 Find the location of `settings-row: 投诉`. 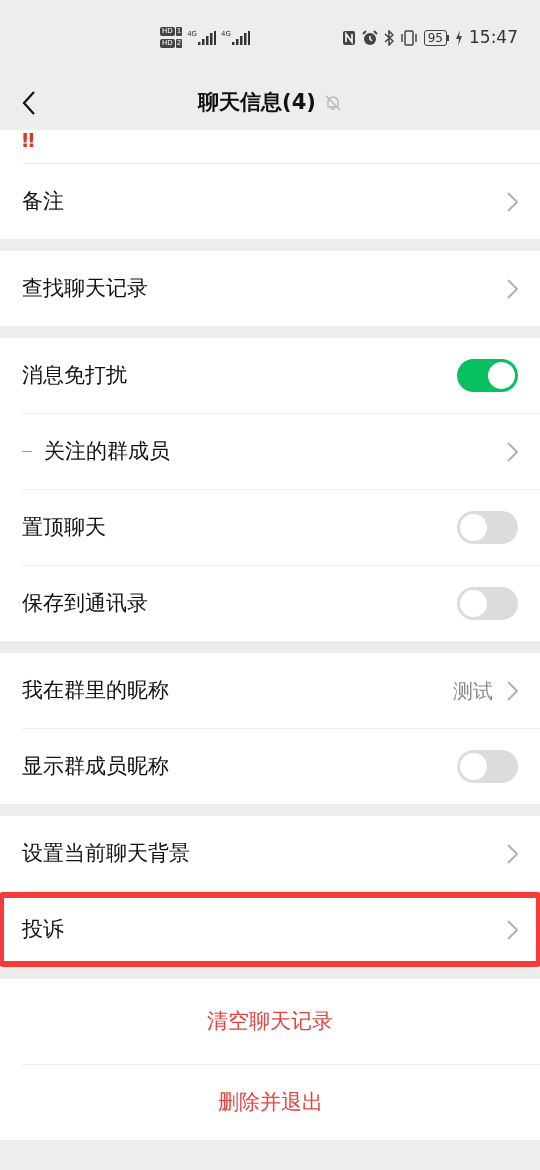

settings-row: 投诉 is located at coordinates (270, 929).